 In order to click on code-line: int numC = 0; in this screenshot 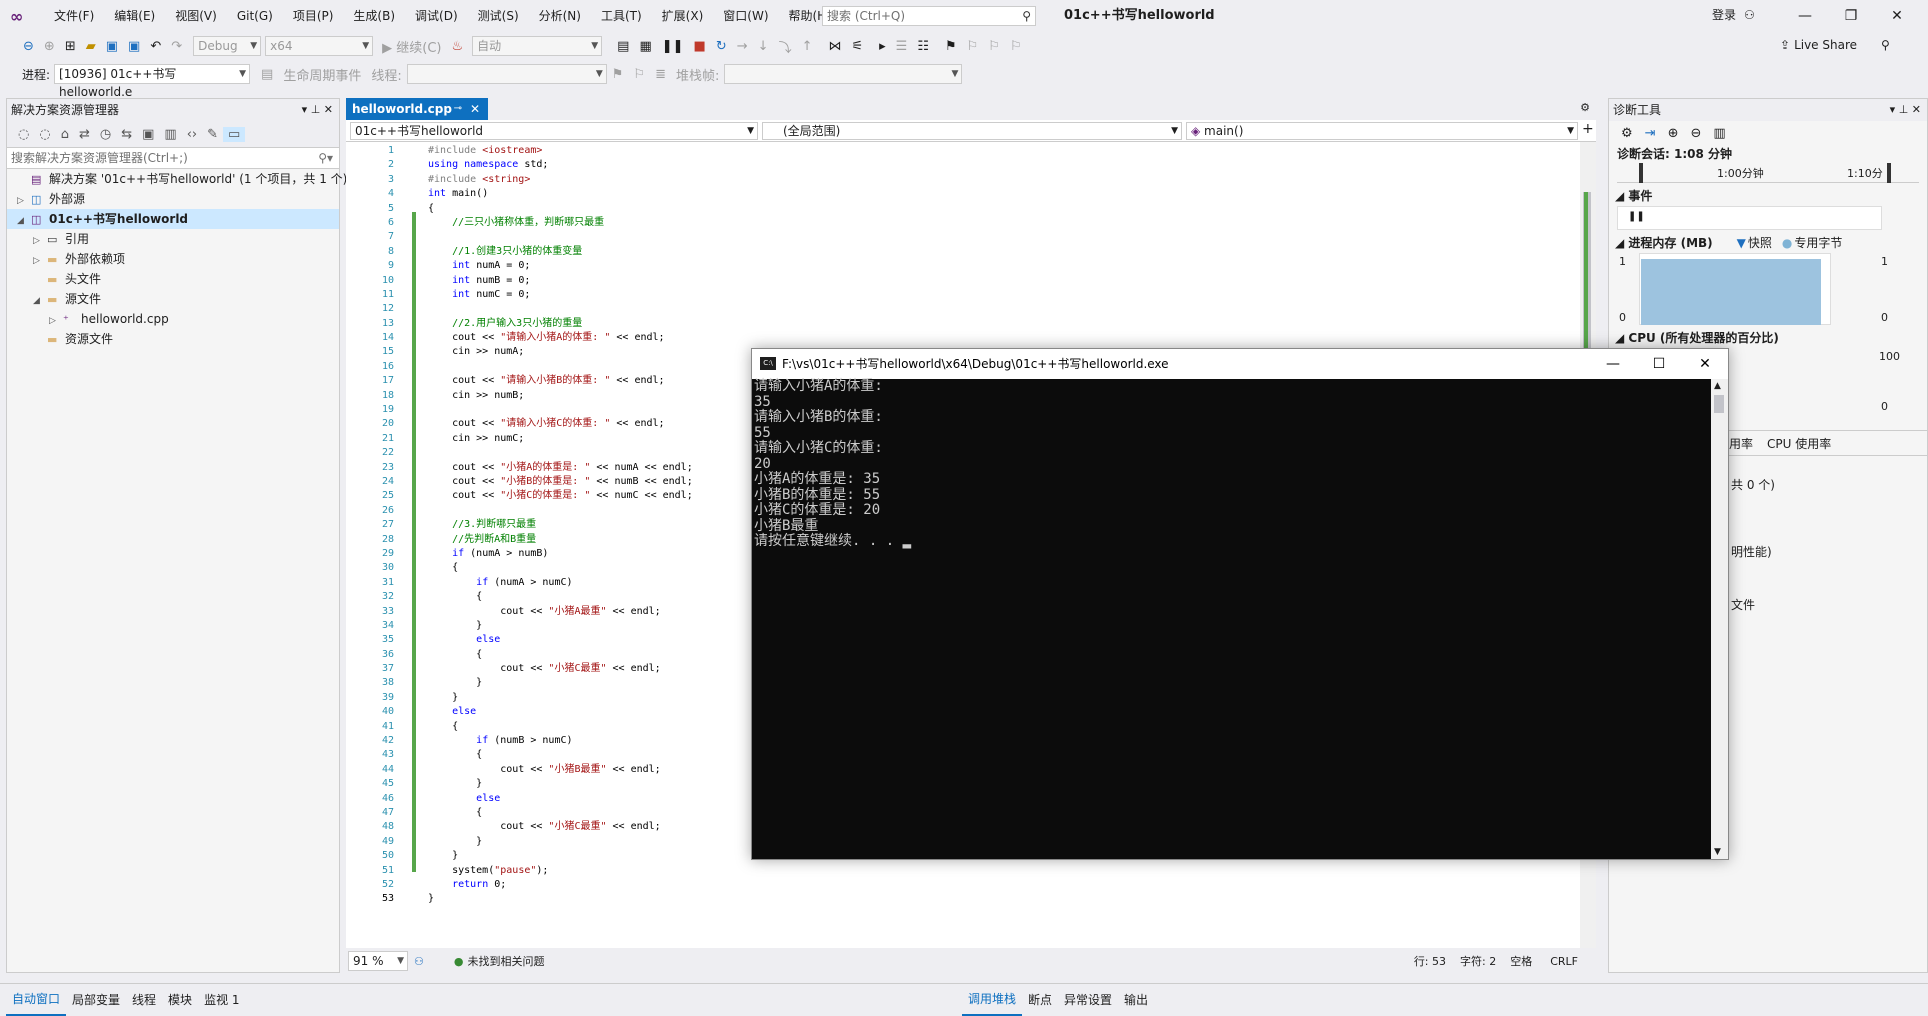, I will do `click(560, 295)`.